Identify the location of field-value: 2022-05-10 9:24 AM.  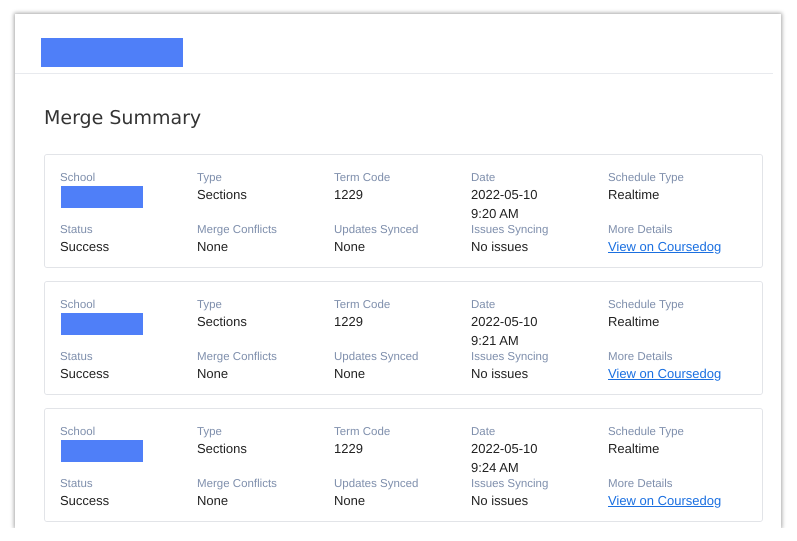
(504, 458).